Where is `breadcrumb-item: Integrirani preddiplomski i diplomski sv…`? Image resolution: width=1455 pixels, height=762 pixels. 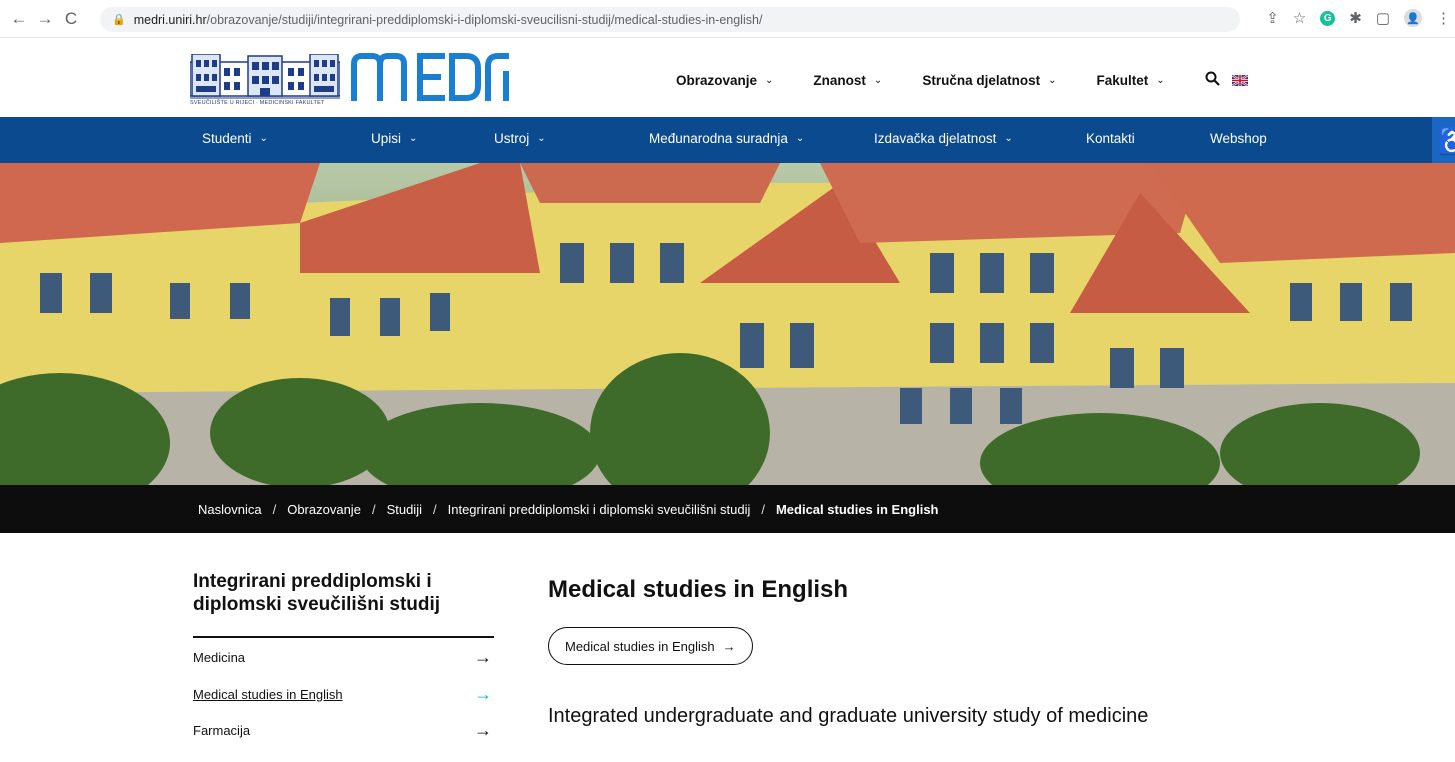
breadcrumb-item: Integrirani preddiplomski i diplomski sv… is located at coordinates (599, 509).